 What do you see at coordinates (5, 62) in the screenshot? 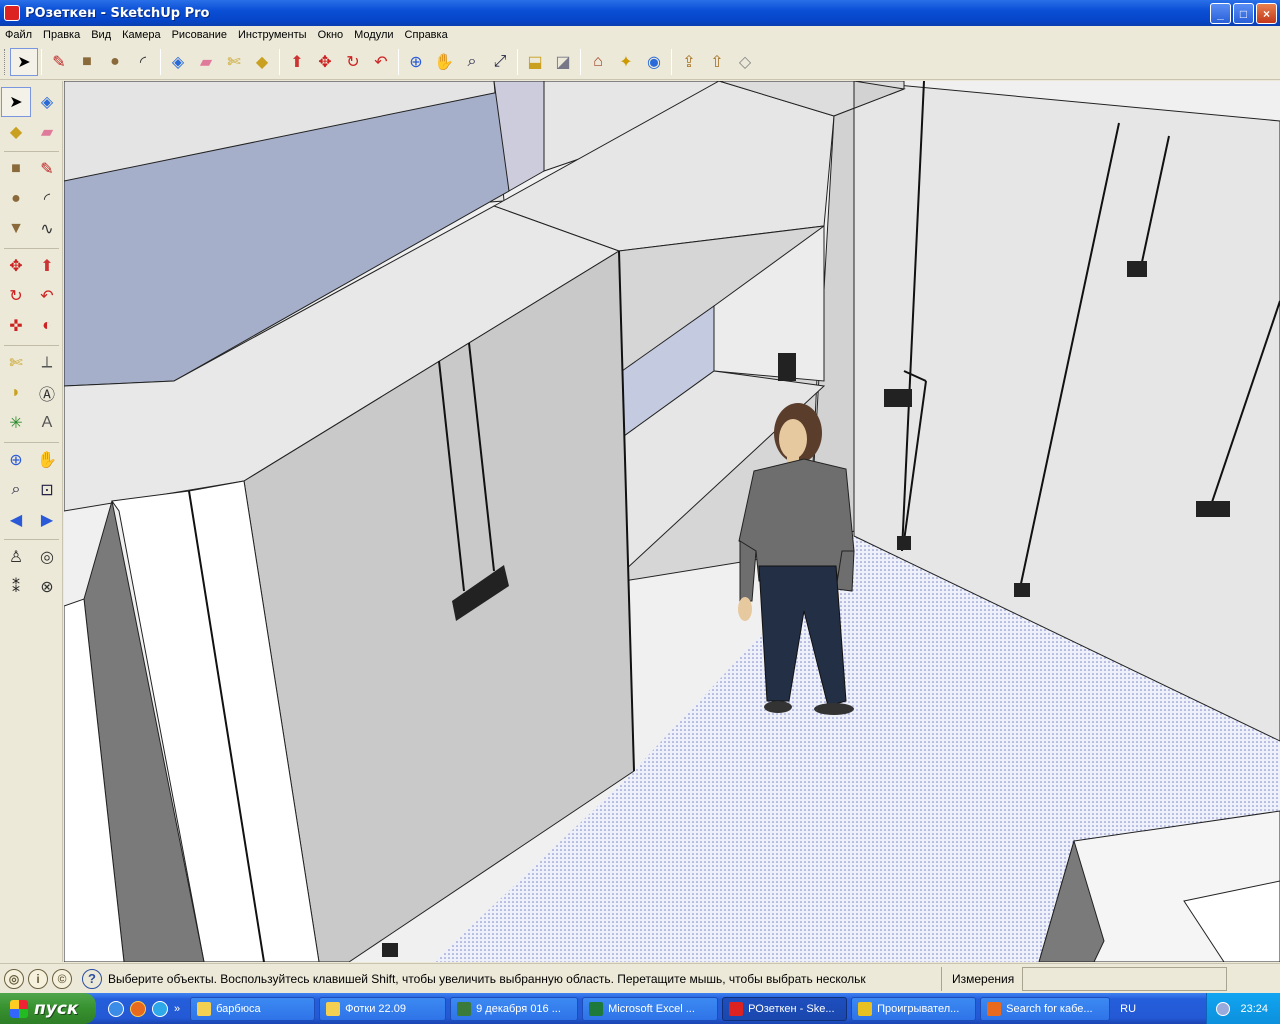
I see `toolbar-grip` at bounding box center [5, 62].